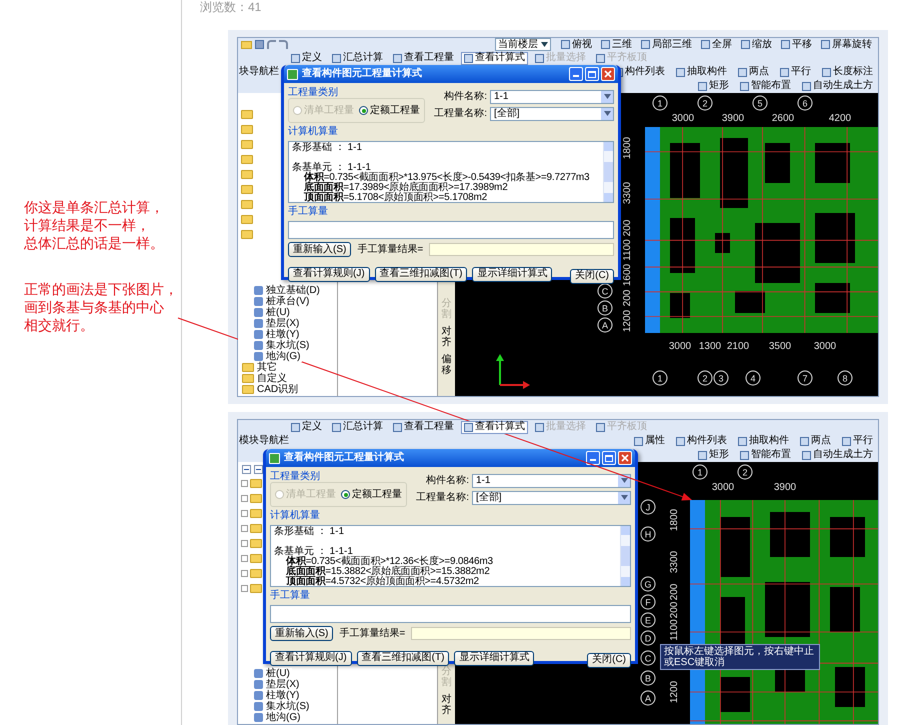 Image resolution: width=916 pixels, height=725 pixels. Describe the element at coordinates (756, 44) in the screenshot. I see `toolbar-button: 缩放` at that location.